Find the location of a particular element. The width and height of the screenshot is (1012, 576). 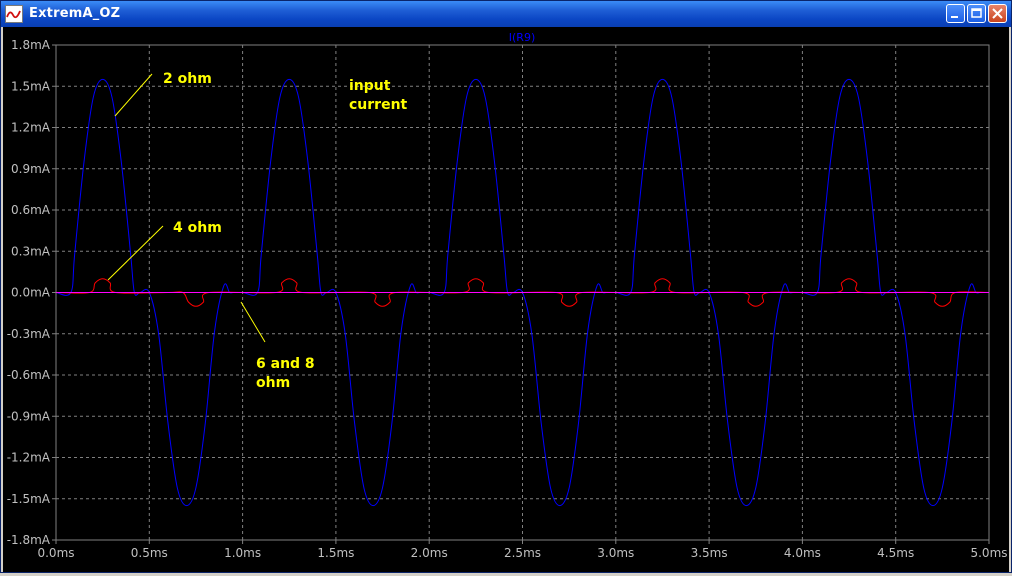

y-tick-label: -1.2mA is located at coordinates (29, 458).